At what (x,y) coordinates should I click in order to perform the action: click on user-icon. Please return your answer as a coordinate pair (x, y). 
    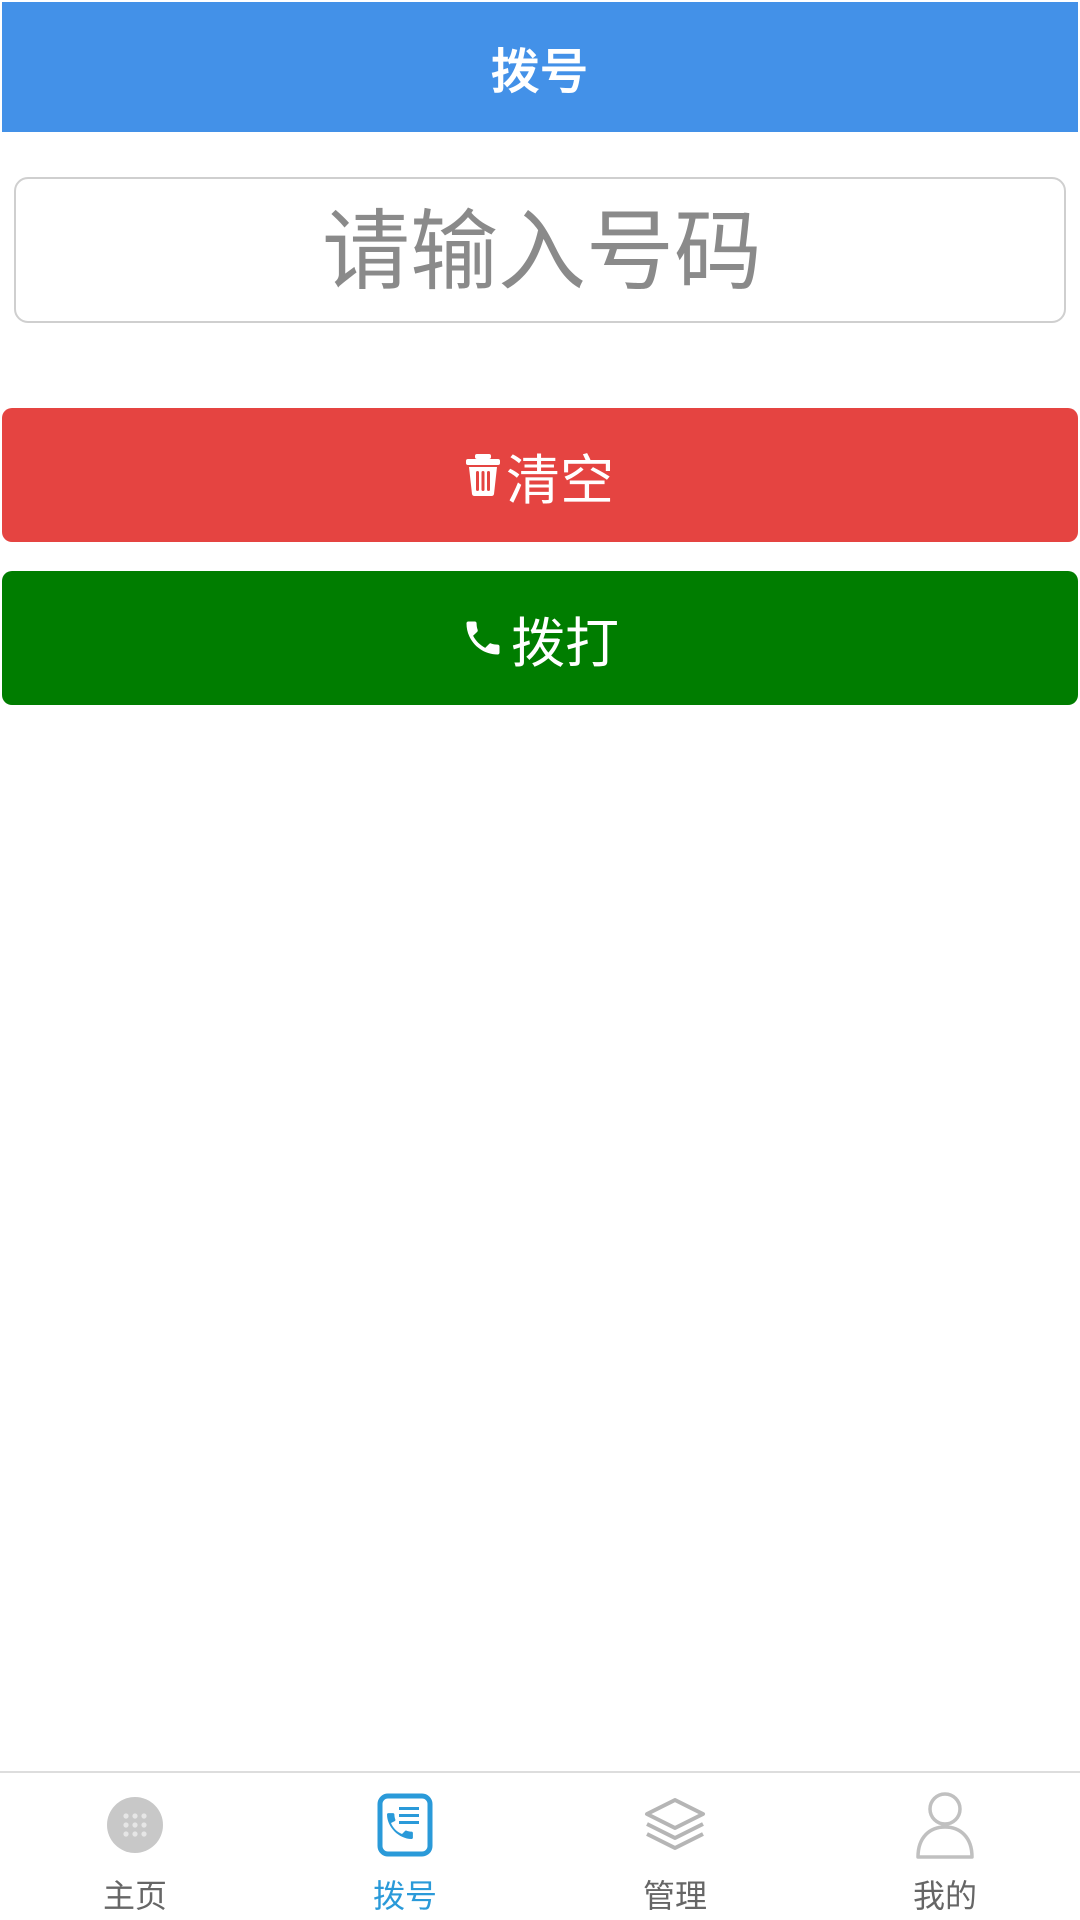
    Looking at the image, I should click on (945, 1825).